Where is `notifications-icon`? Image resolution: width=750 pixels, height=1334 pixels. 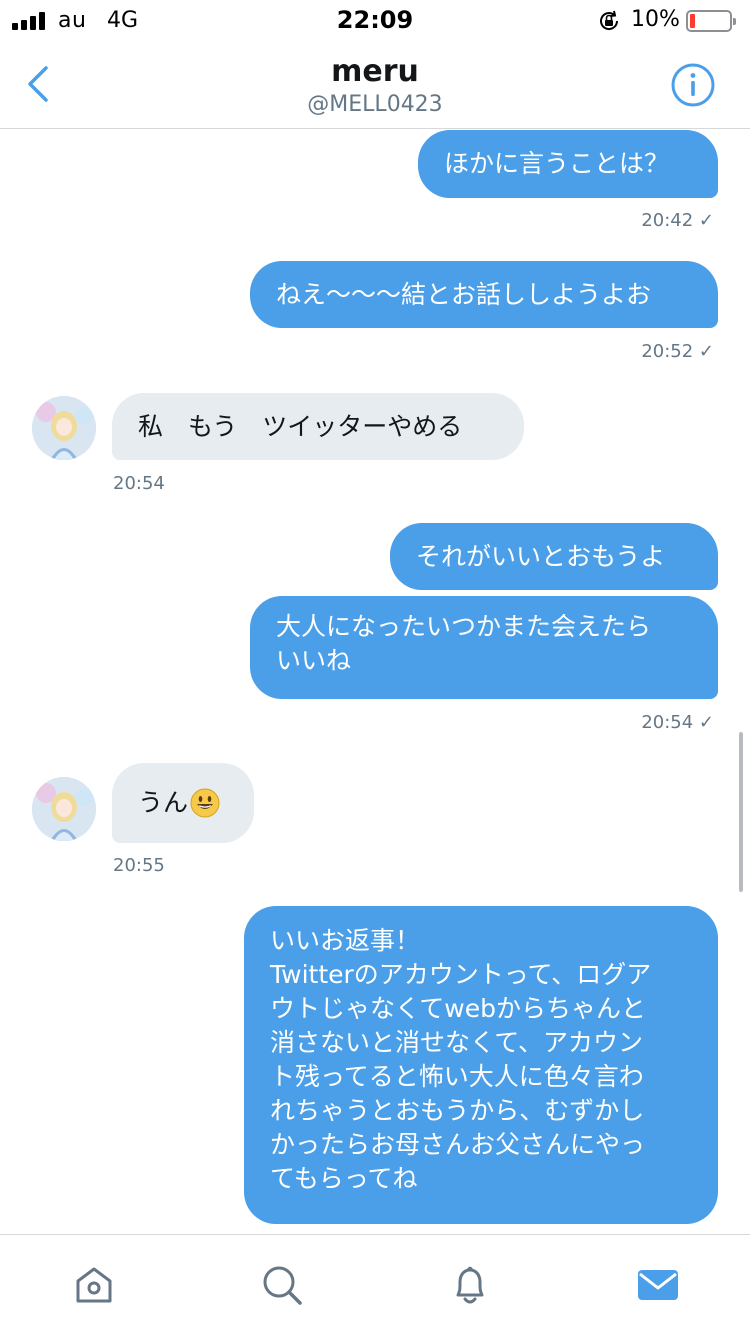
notifications-icon is located at coordinates (470, 1285).